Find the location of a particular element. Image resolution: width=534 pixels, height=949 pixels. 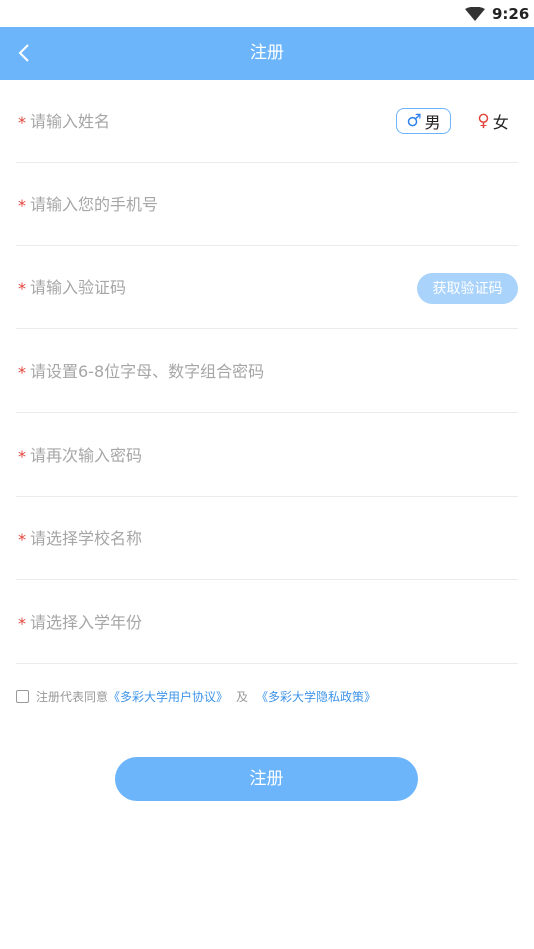

code-row: * 获取验证码 is located at coordinates (267, 287).